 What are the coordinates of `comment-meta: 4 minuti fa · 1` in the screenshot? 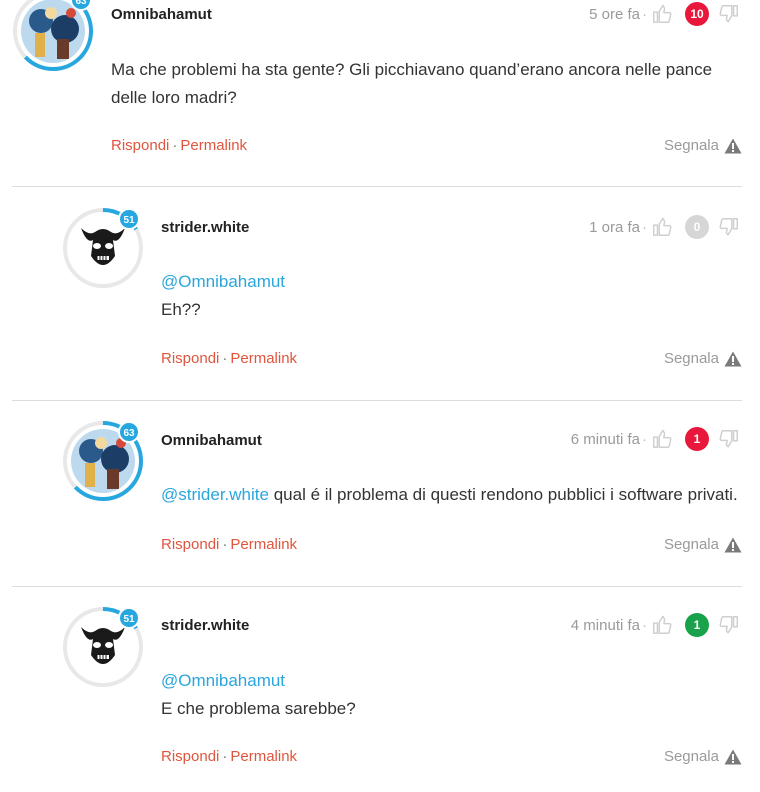 It's located at (655, 625).